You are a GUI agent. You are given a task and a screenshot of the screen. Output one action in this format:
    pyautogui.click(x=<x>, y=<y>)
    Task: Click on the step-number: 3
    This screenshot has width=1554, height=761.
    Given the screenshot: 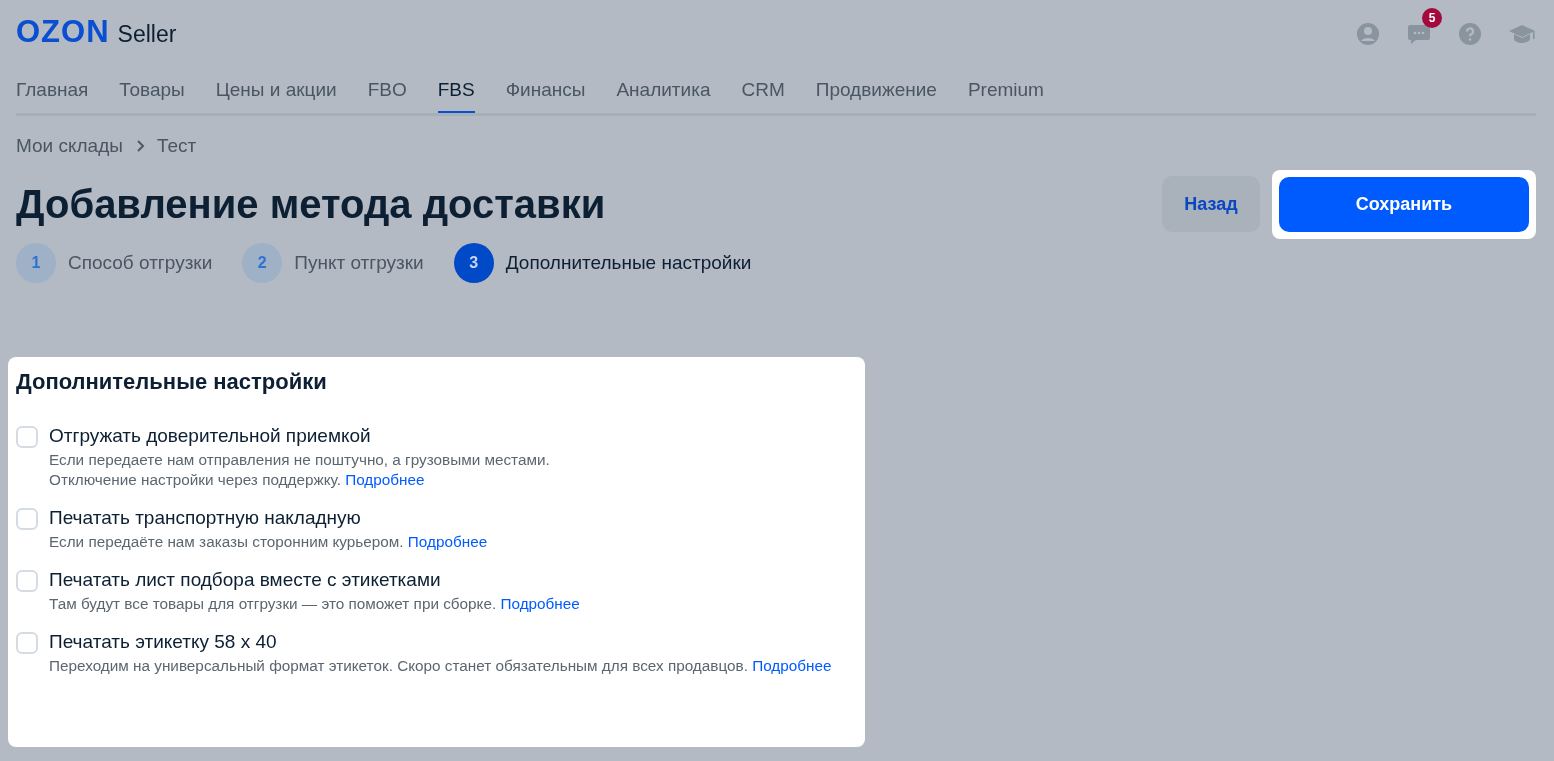 What is the action you would take?
    pyautogui.click(x=473, y=263)
    